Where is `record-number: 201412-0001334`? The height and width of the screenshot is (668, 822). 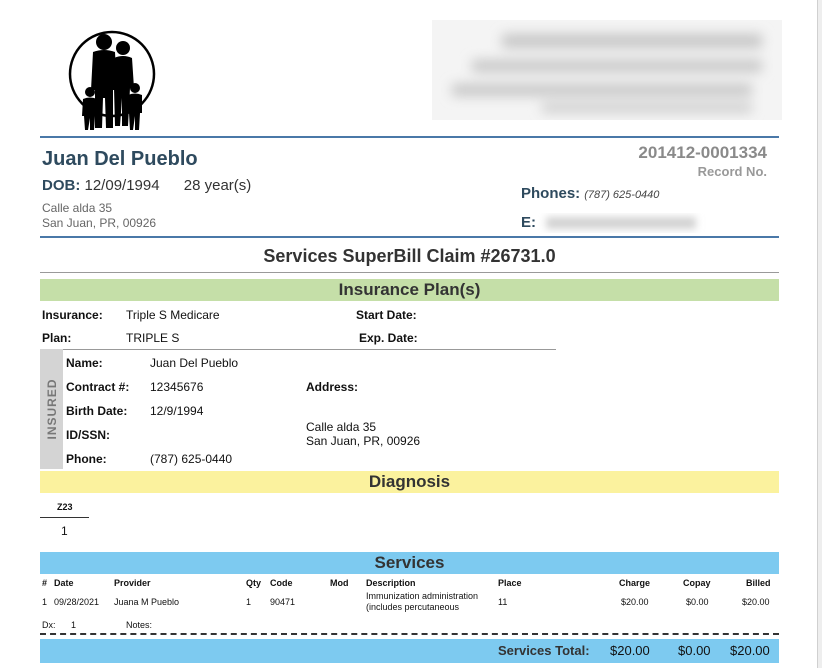 record-number: 201412-0001334 is located at coordinates (702, 152).